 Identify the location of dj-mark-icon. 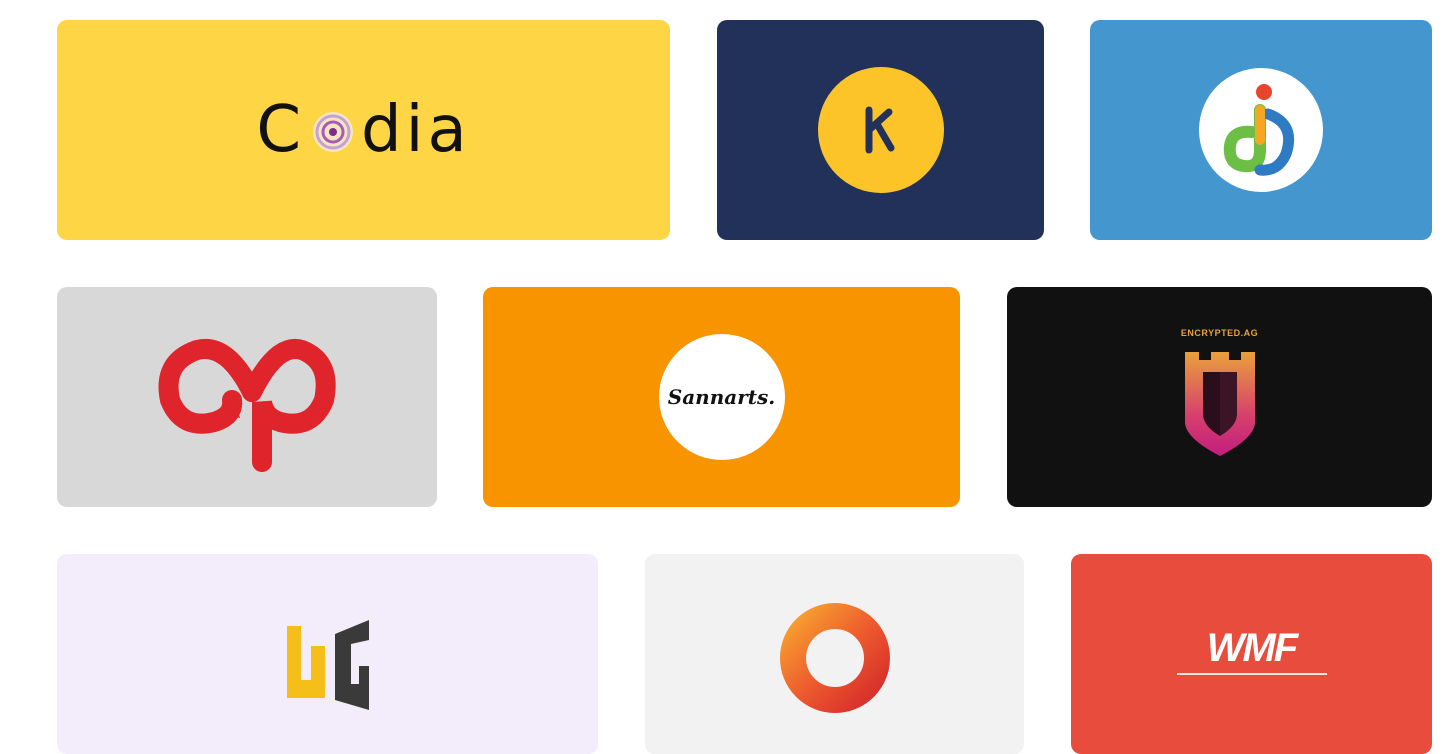
(1259, 130).